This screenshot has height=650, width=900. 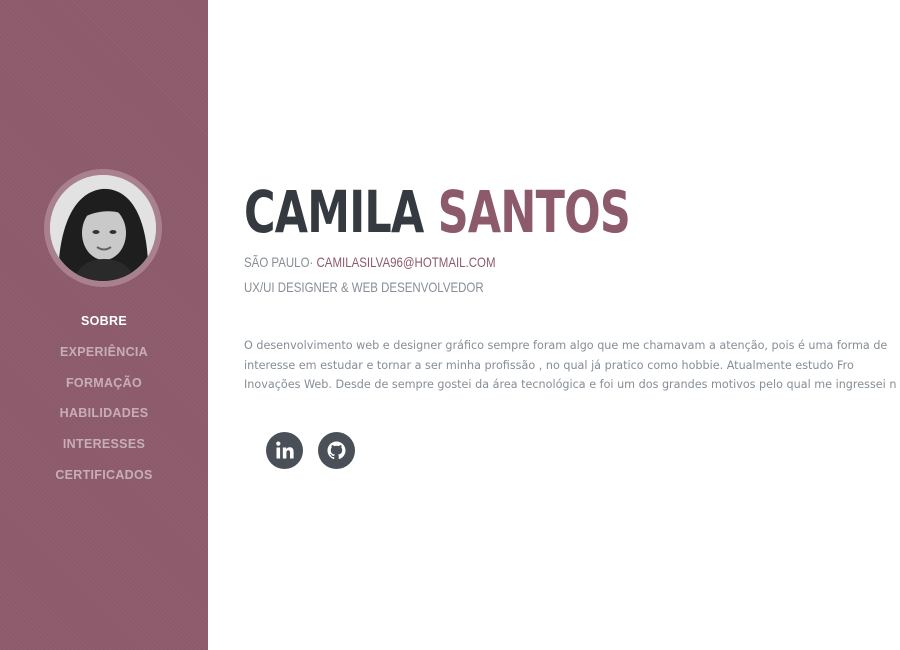 I want to click on profile-photo, so click(x=103, y=228).